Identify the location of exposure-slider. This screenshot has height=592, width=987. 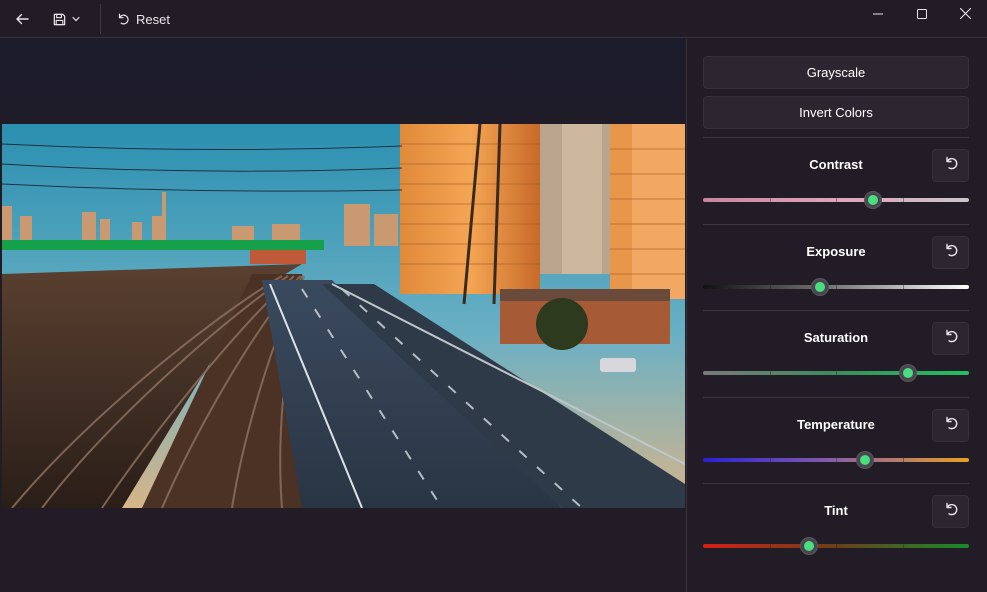
(836, 287).